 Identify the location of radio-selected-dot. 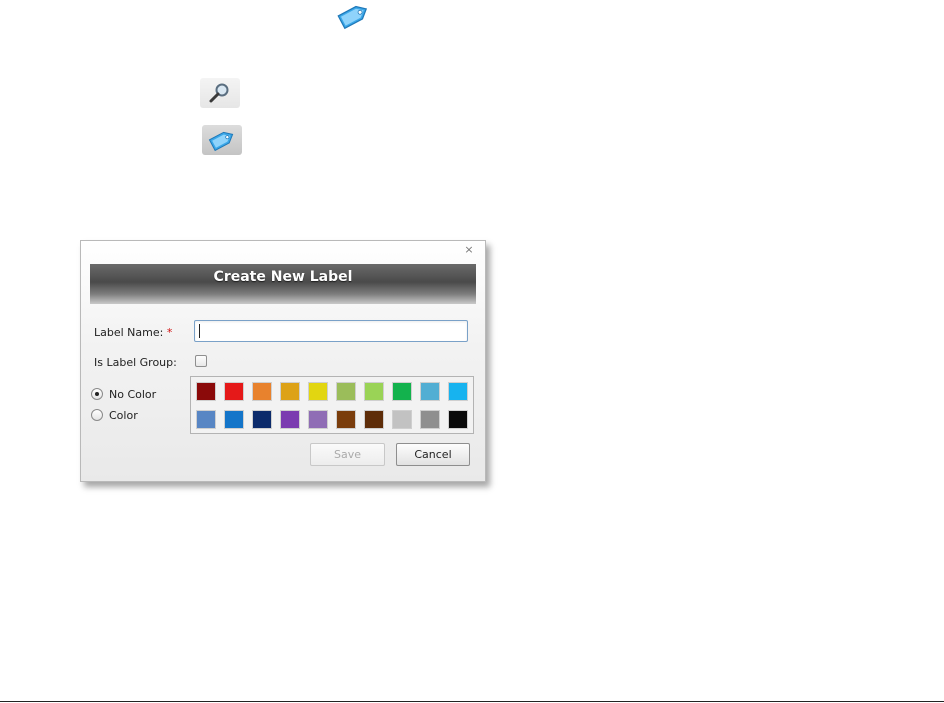
(97, 394).